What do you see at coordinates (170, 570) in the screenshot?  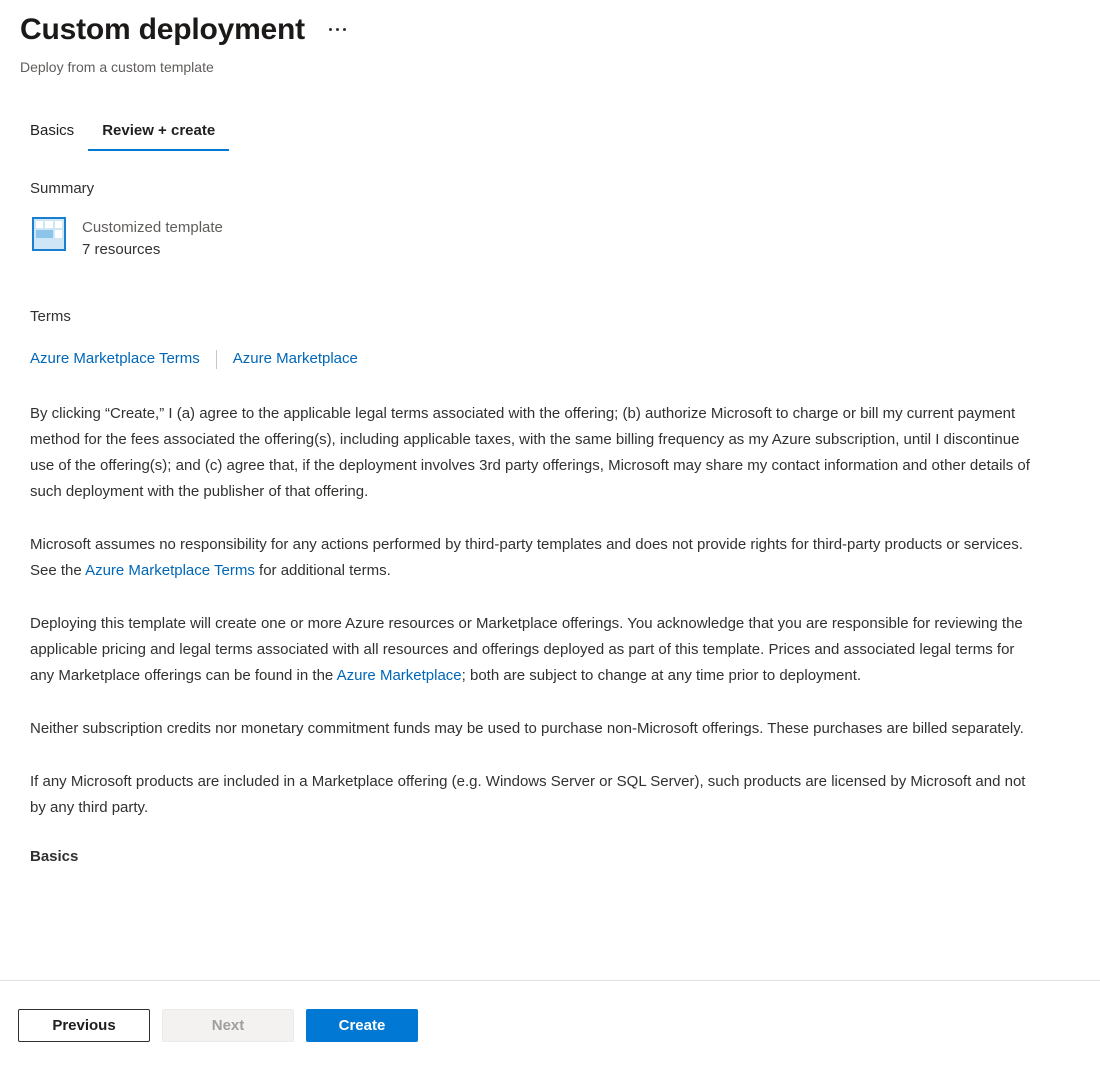 I see `inline-link-azure-marketplace-terms: Azure Marketplace Terms` at bounding box center [170, 570].